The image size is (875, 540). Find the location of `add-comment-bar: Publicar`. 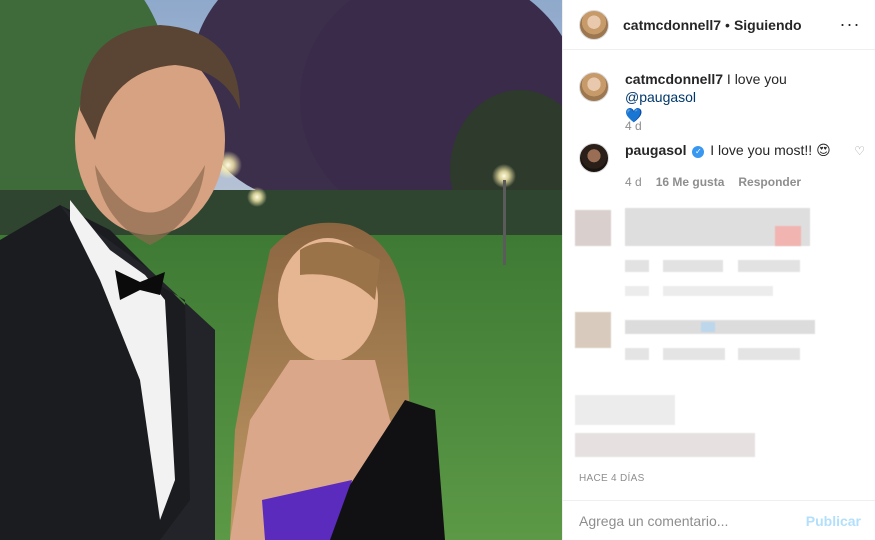

add-comment-bar: Publicar is located at coordinates (719, 520).